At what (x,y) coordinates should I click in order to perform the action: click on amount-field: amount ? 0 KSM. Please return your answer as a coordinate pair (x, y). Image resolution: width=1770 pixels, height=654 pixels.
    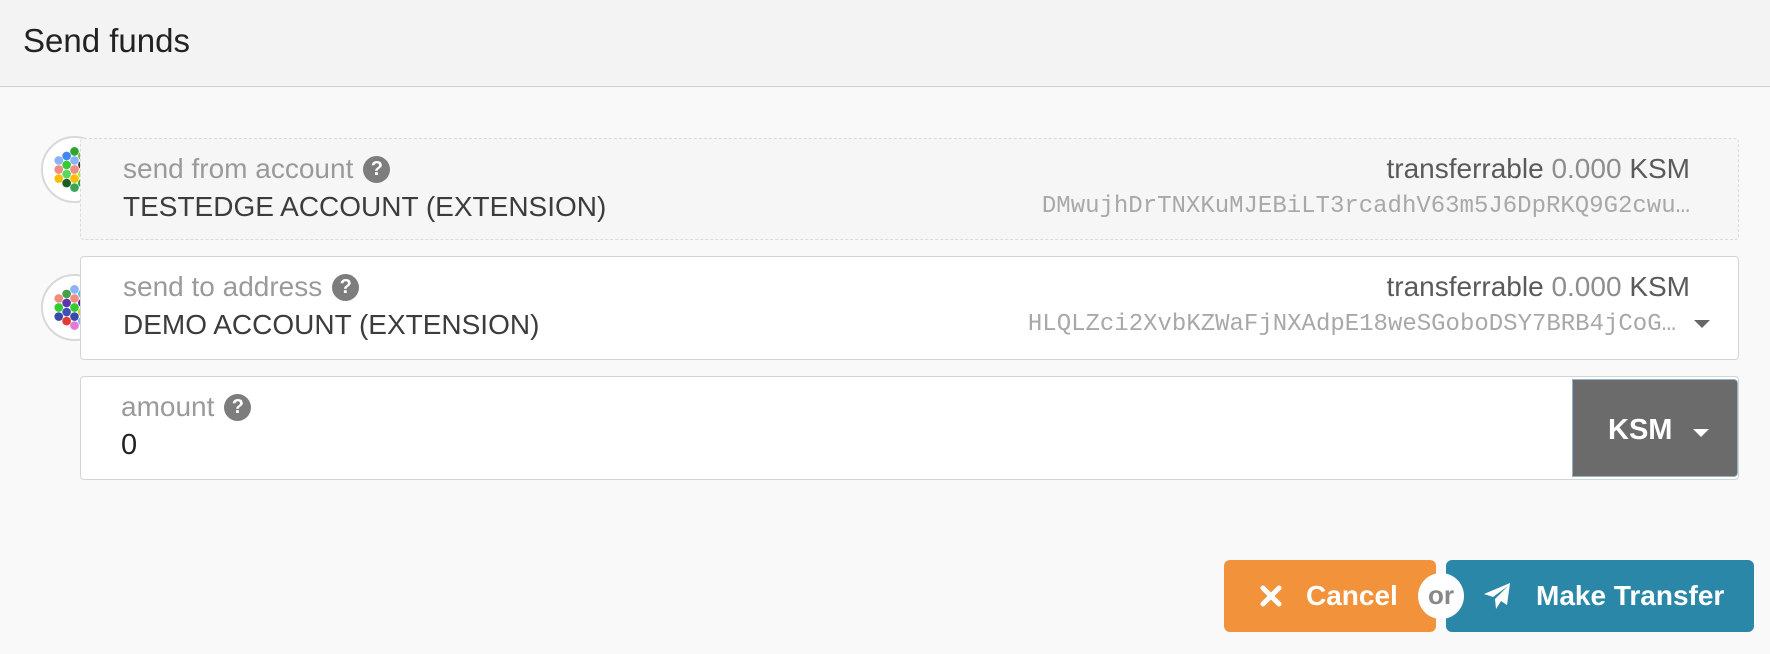
    Looking at the image, I should click on (909, 428).